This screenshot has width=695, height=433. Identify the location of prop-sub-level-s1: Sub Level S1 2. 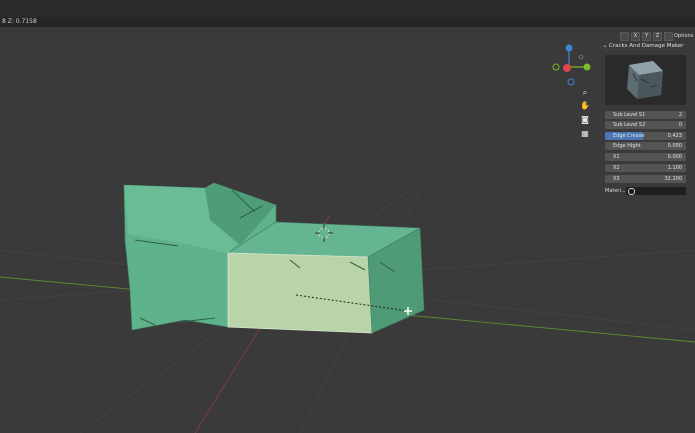
(645, 115).